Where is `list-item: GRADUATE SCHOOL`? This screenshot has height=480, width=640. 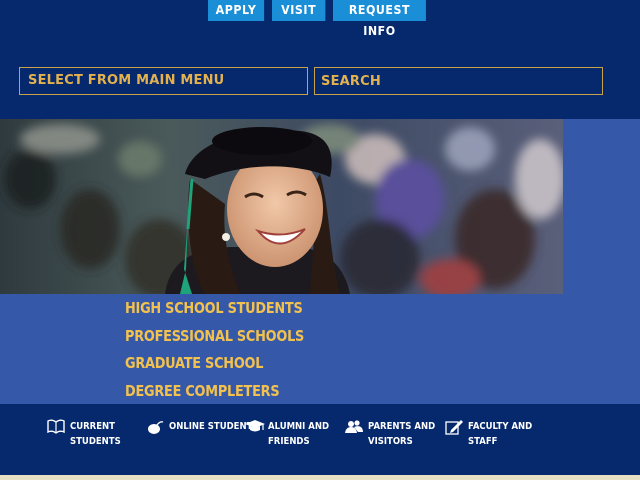
list-item: GRADUATE SCHOOL is located at coordinates (229, 366).